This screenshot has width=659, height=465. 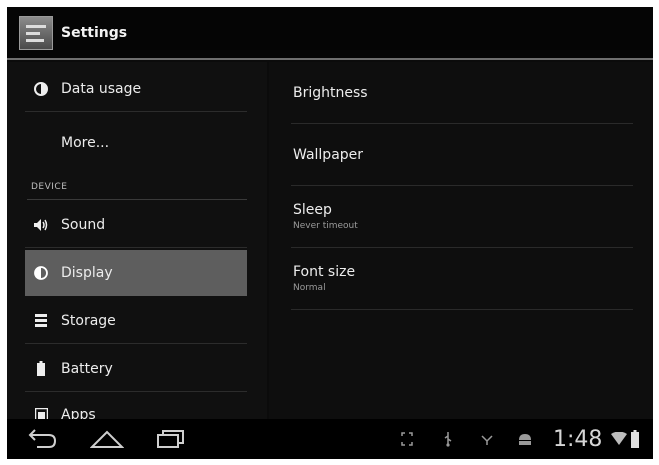 What do you see at coordinates (410, 439) in the screenshot?
I see `screenshot-icon` at bounding box center [410, 439].